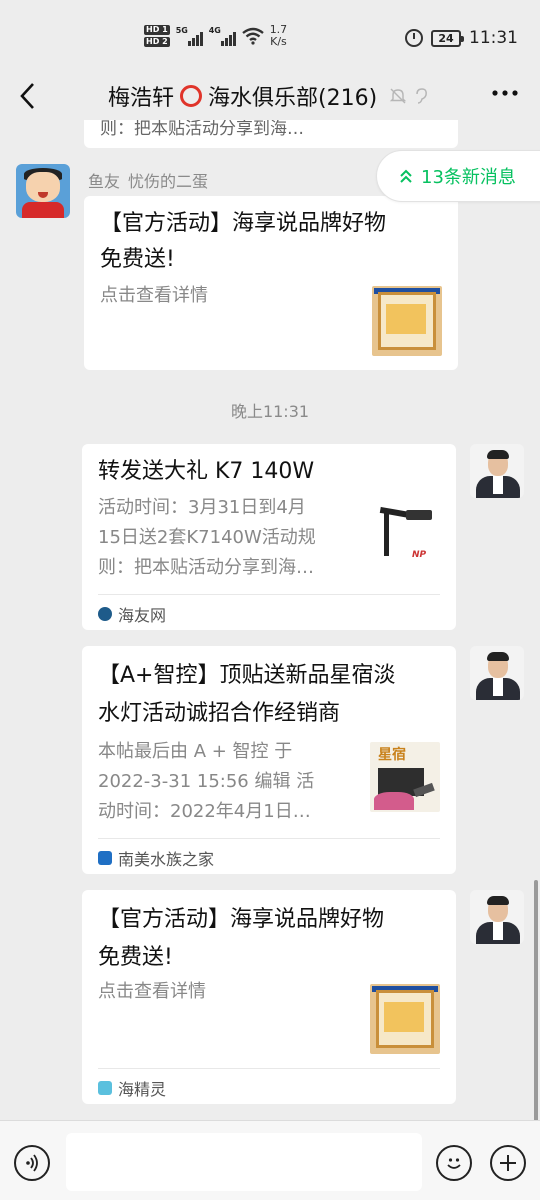  I want to click on card-desc-line1: 活动时间：3月31日到4月, so click(202, 507).